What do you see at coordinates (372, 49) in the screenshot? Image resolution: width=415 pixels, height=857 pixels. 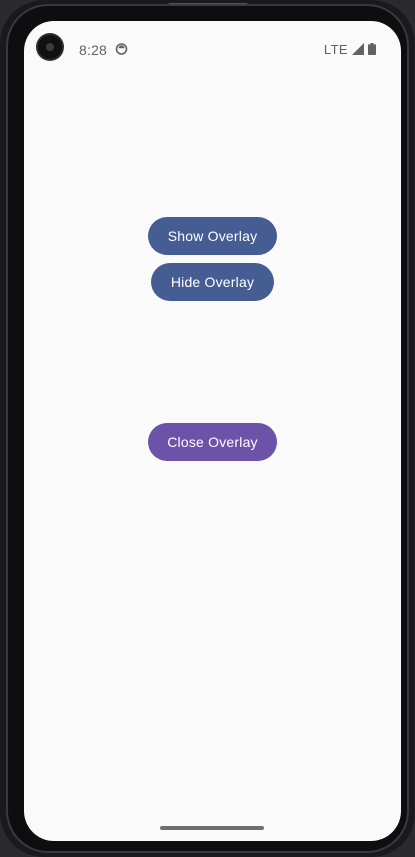 I see `battery-icon` at bounding box center [372, 49].